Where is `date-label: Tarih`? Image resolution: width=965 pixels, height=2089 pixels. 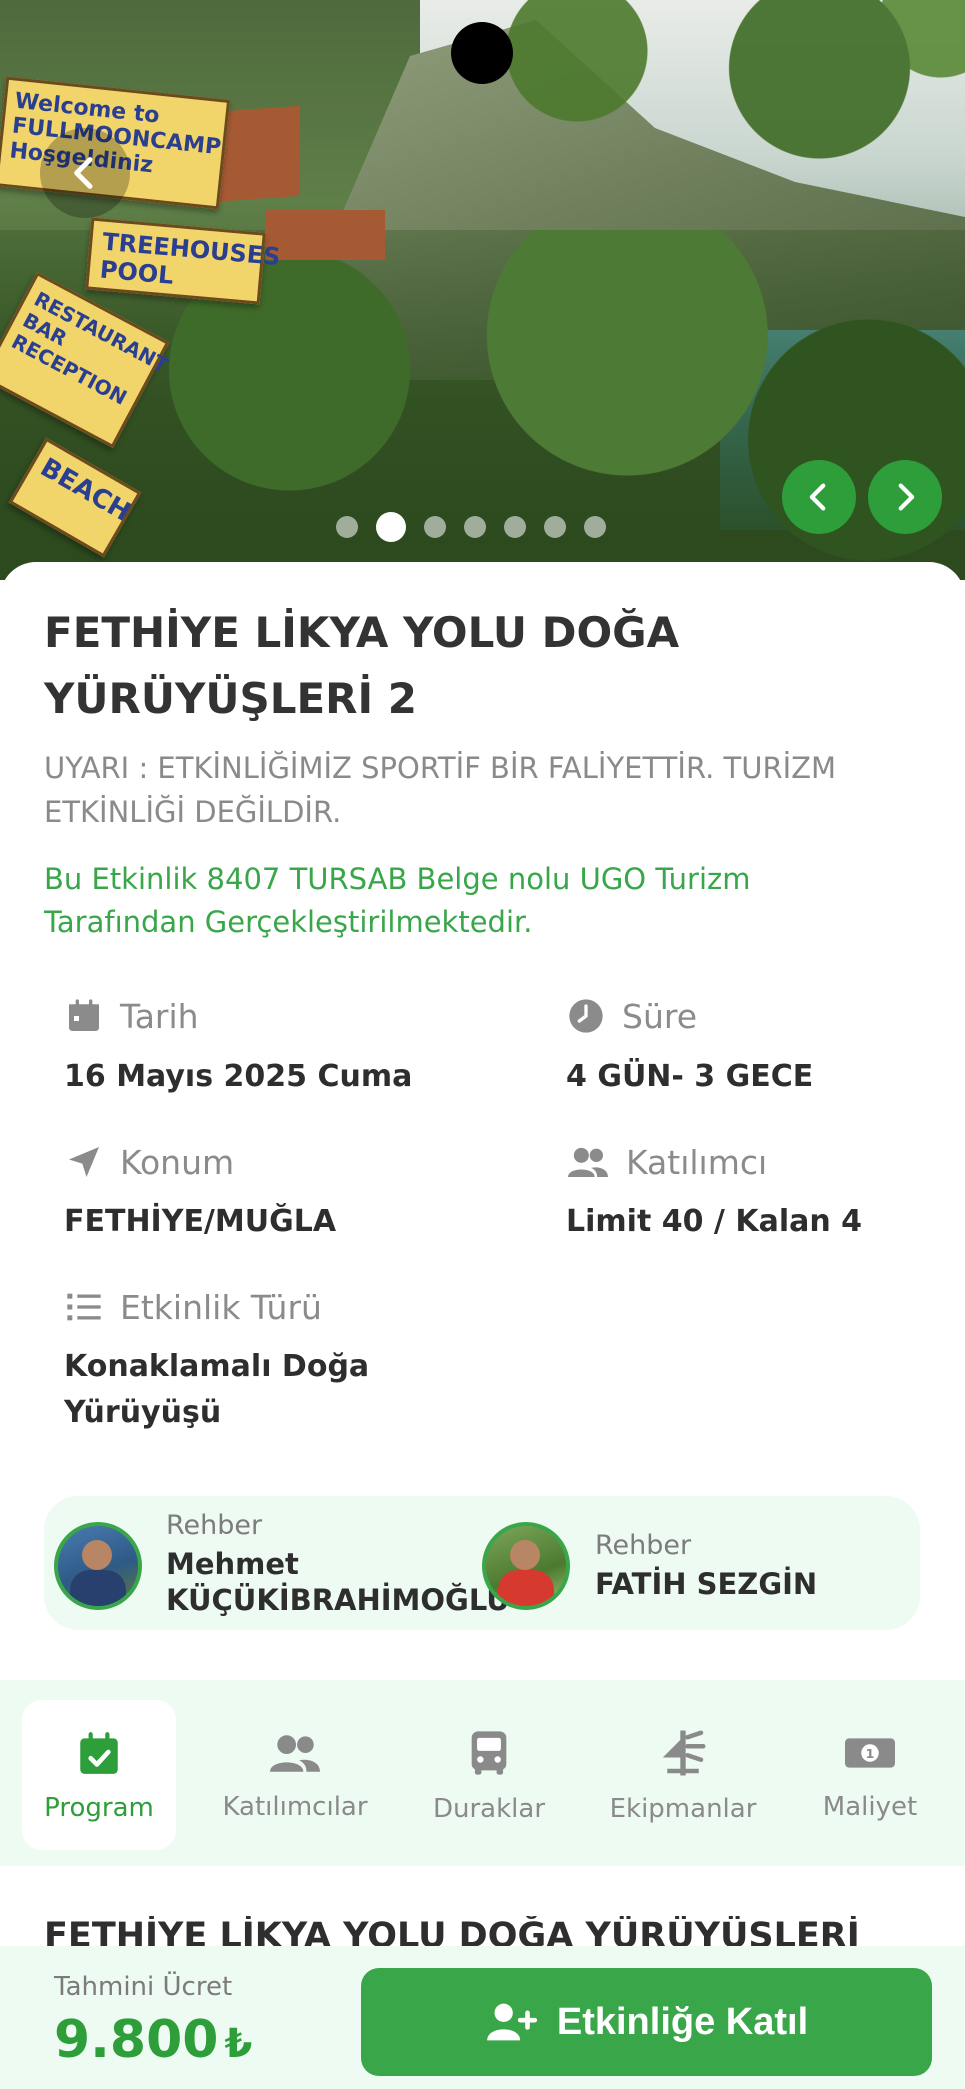 date-label: Tarih is located at coordinates (131, 1016).